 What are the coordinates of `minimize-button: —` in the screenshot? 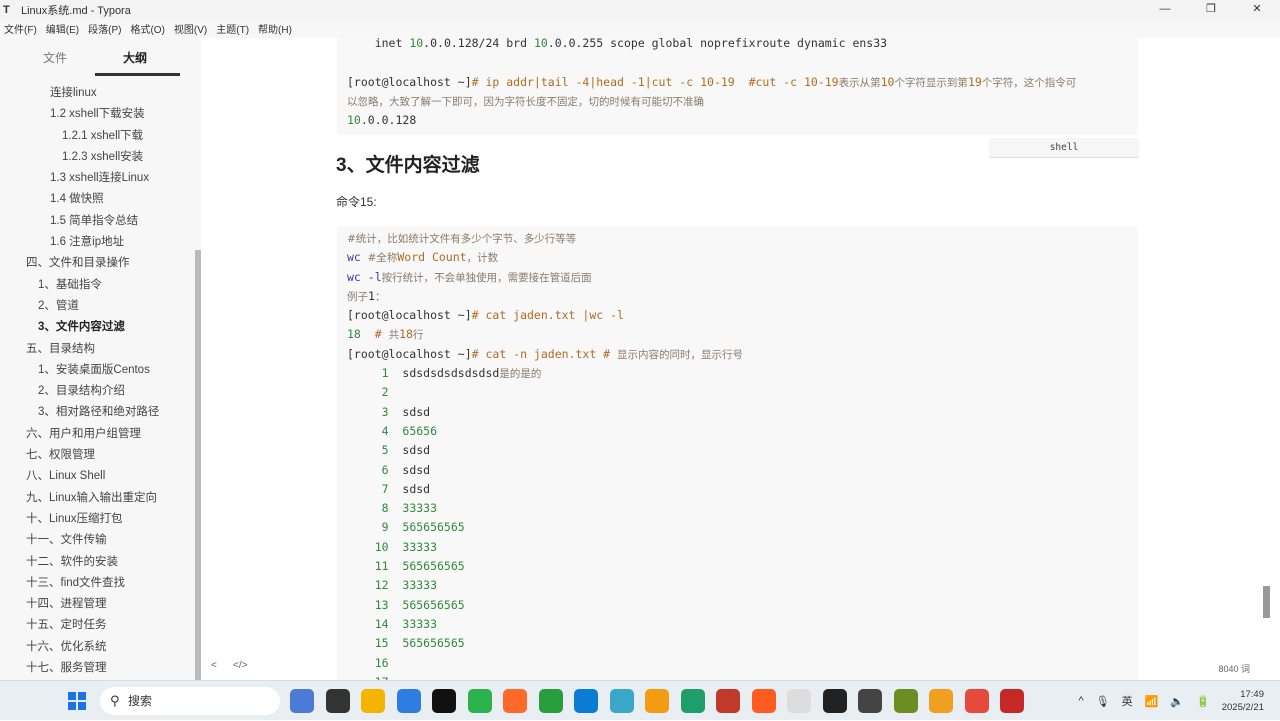 It's located at (1165, 9).